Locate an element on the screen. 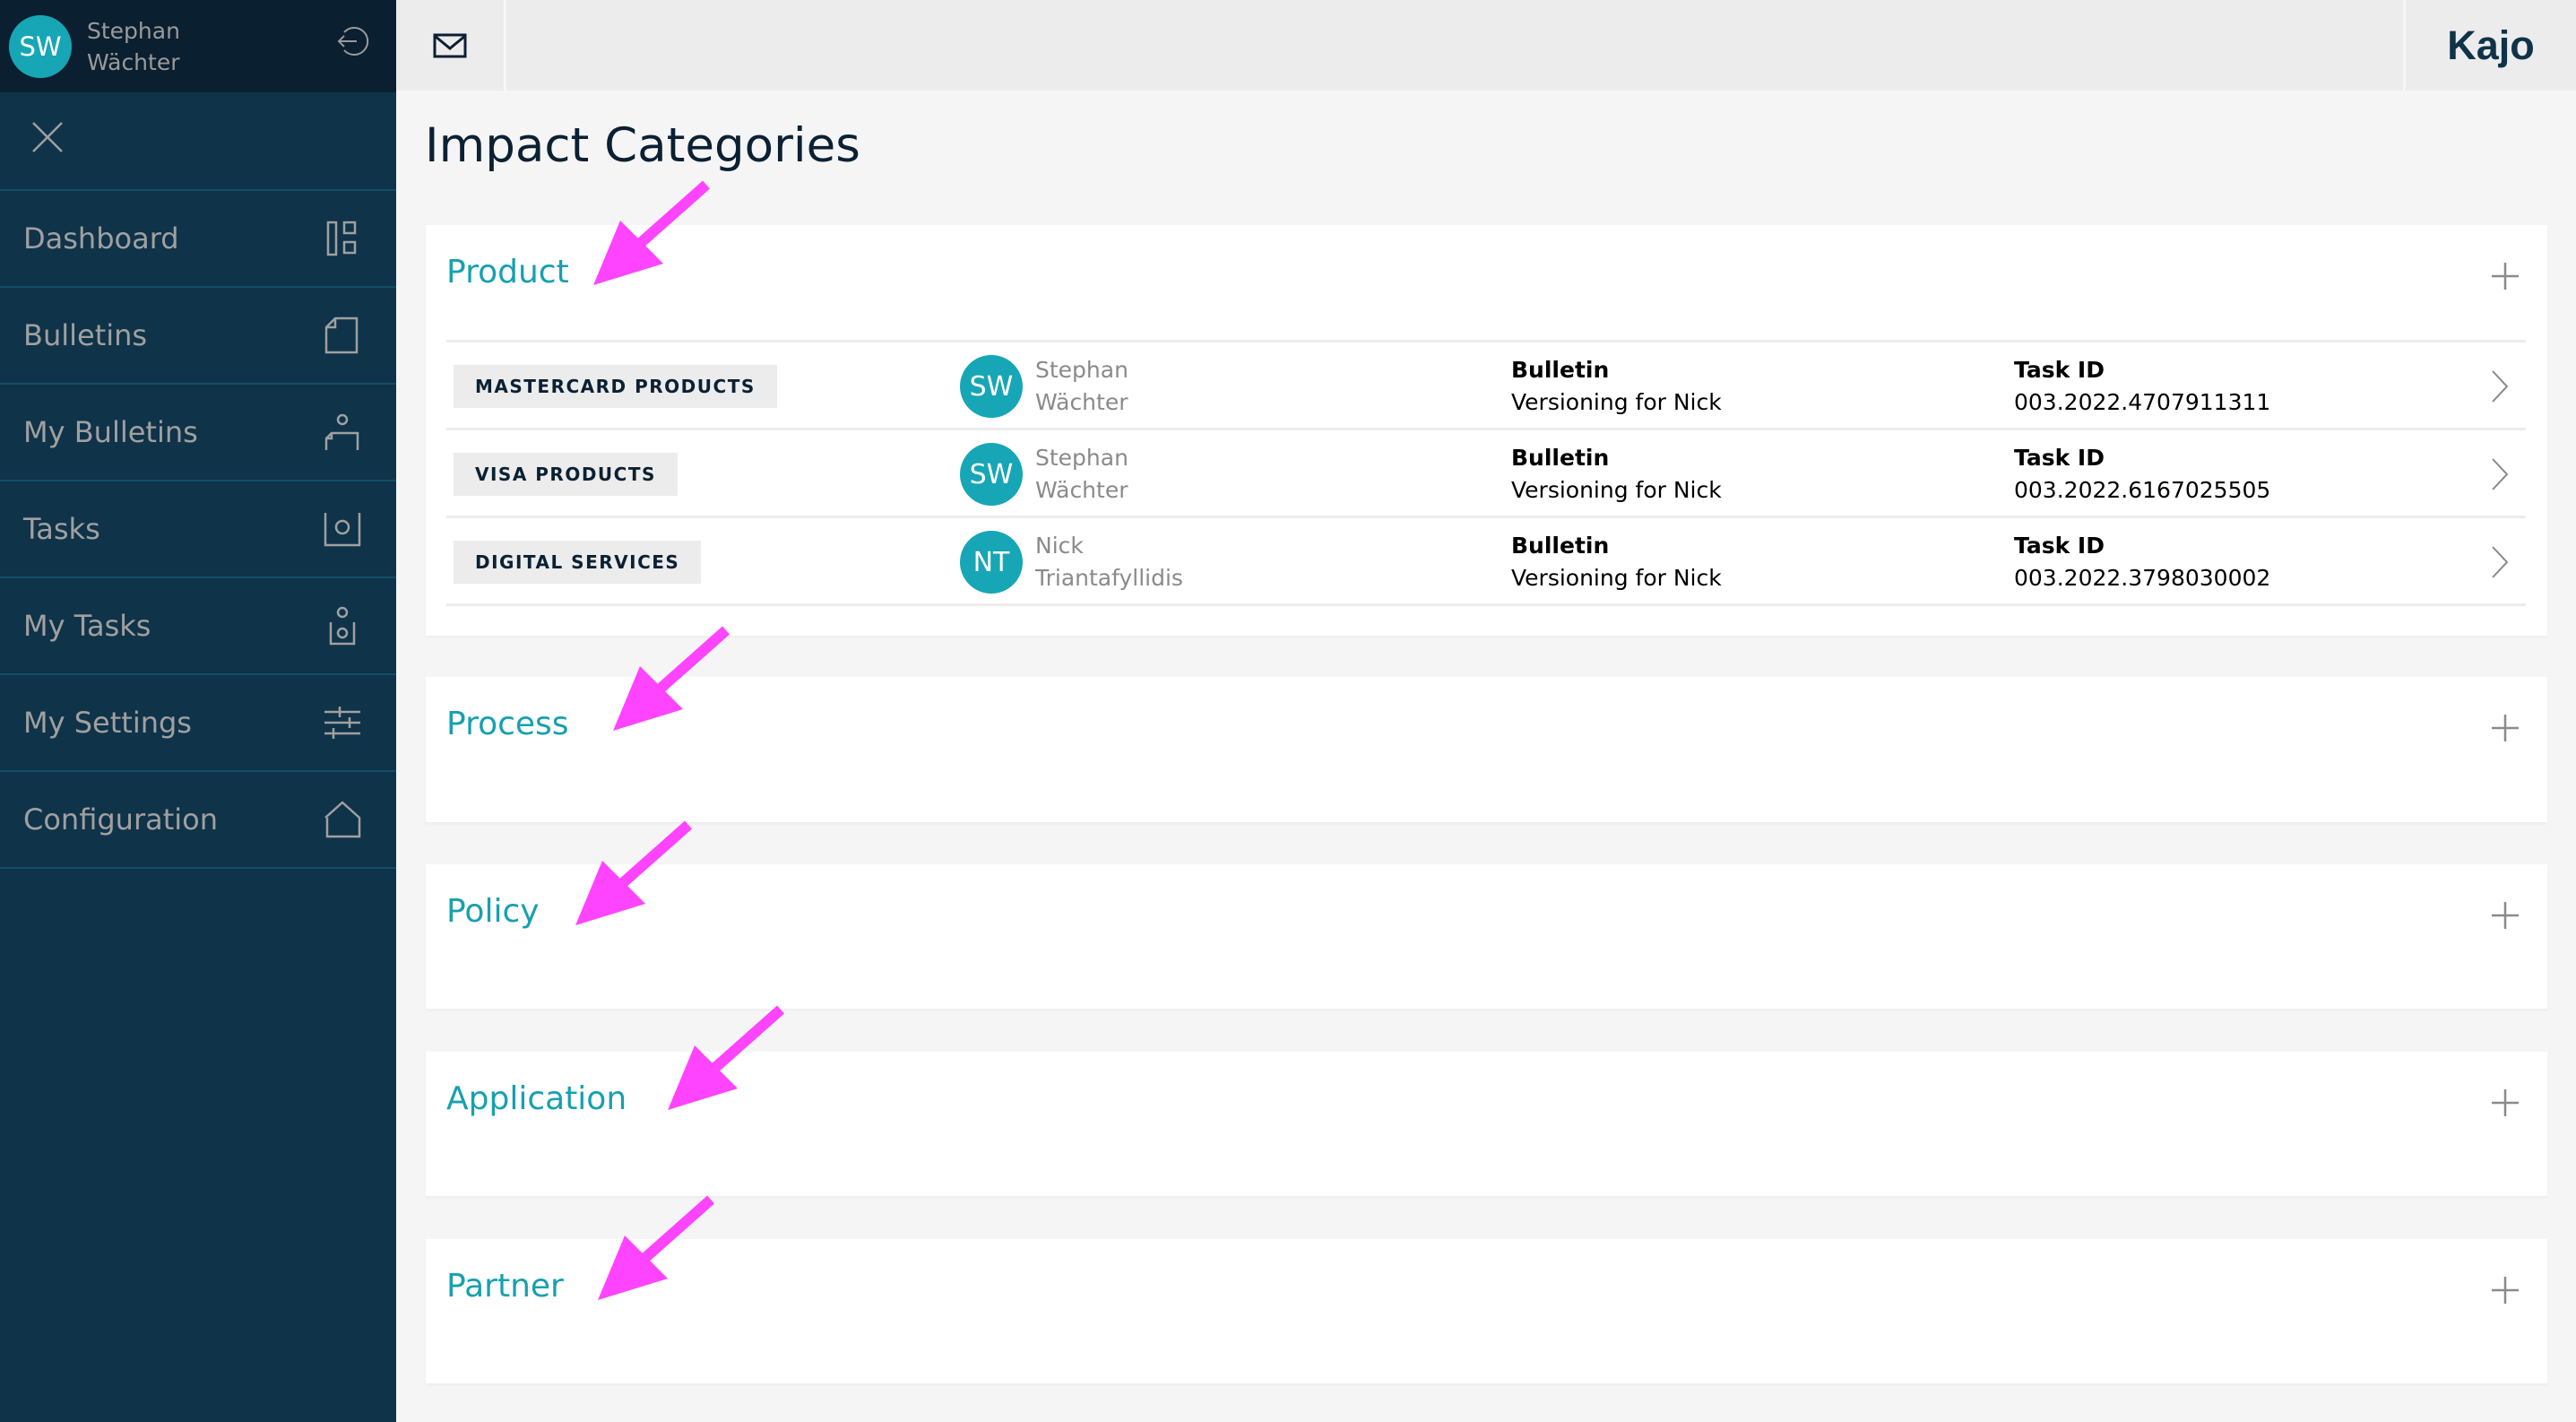 The image size is (2576, 1422). sidebar-item-tasks: Tasks is located at coordinates (198, 529).